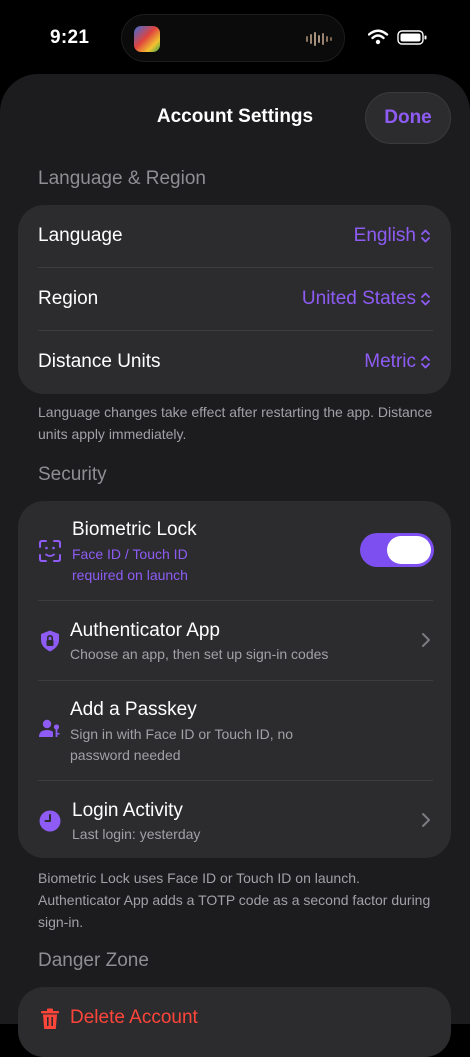  Describe the element at coordinates (50, 1018) in the screenshot. I see `trash-icon` at that location.